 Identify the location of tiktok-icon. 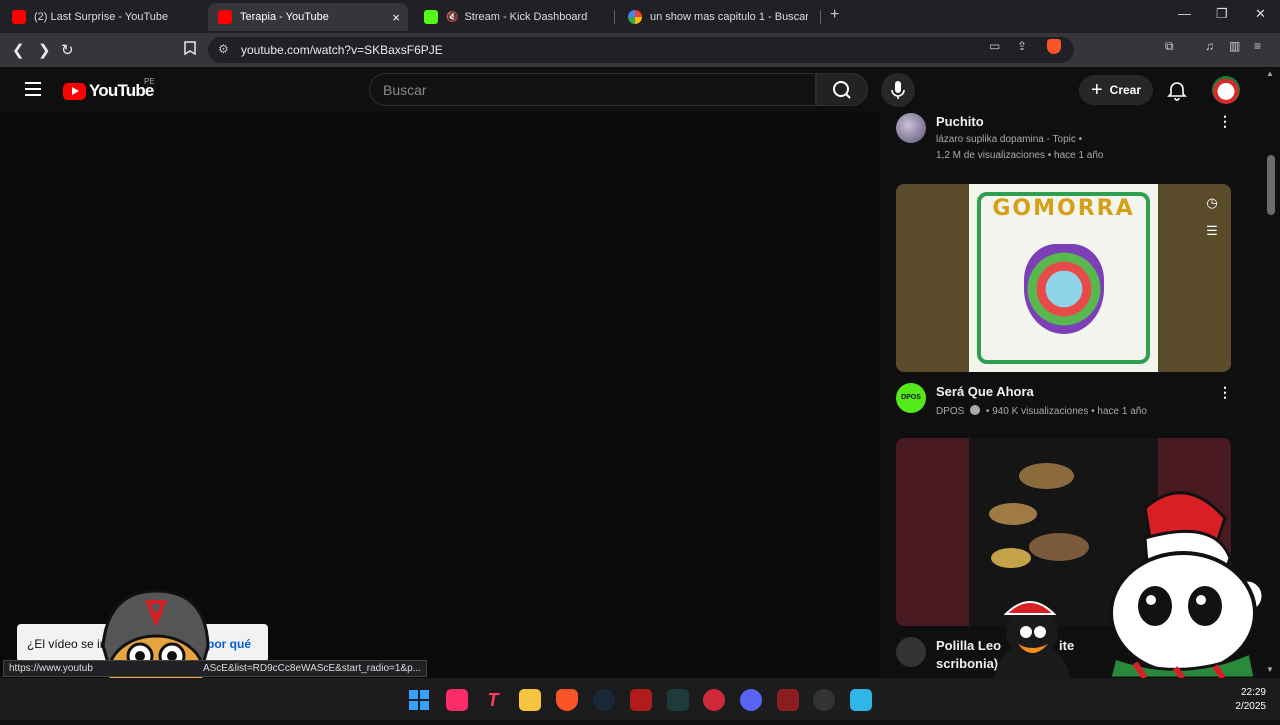
(457, 700).